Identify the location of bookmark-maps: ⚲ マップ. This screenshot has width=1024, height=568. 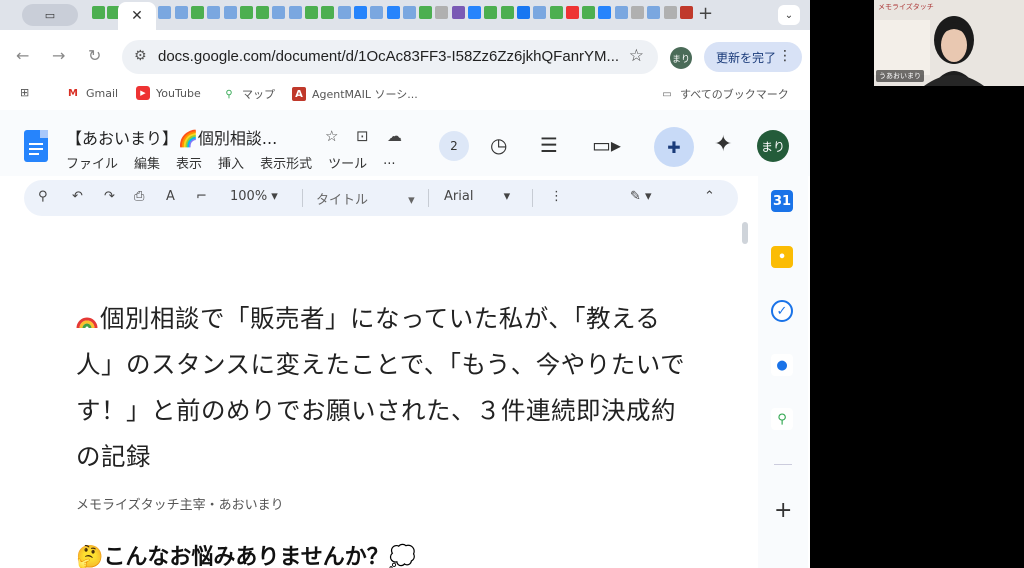
(248, 94).